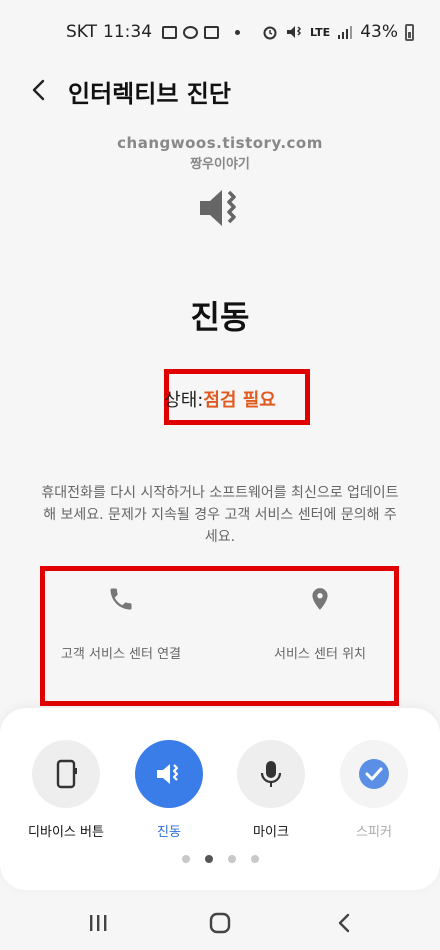  I want to click on call-support-button: 고객 서비스 센터 연결, so click(121, 623).